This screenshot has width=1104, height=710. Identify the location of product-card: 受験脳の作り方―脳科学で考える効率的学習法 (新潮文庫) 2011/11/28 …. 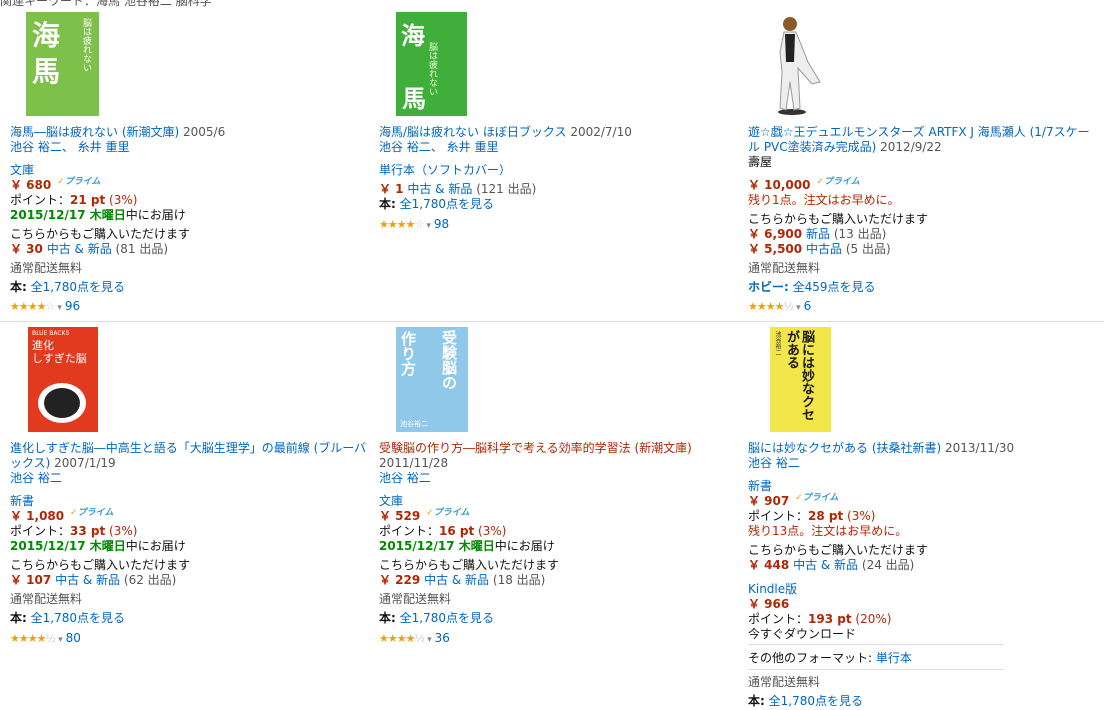
(559, 546).